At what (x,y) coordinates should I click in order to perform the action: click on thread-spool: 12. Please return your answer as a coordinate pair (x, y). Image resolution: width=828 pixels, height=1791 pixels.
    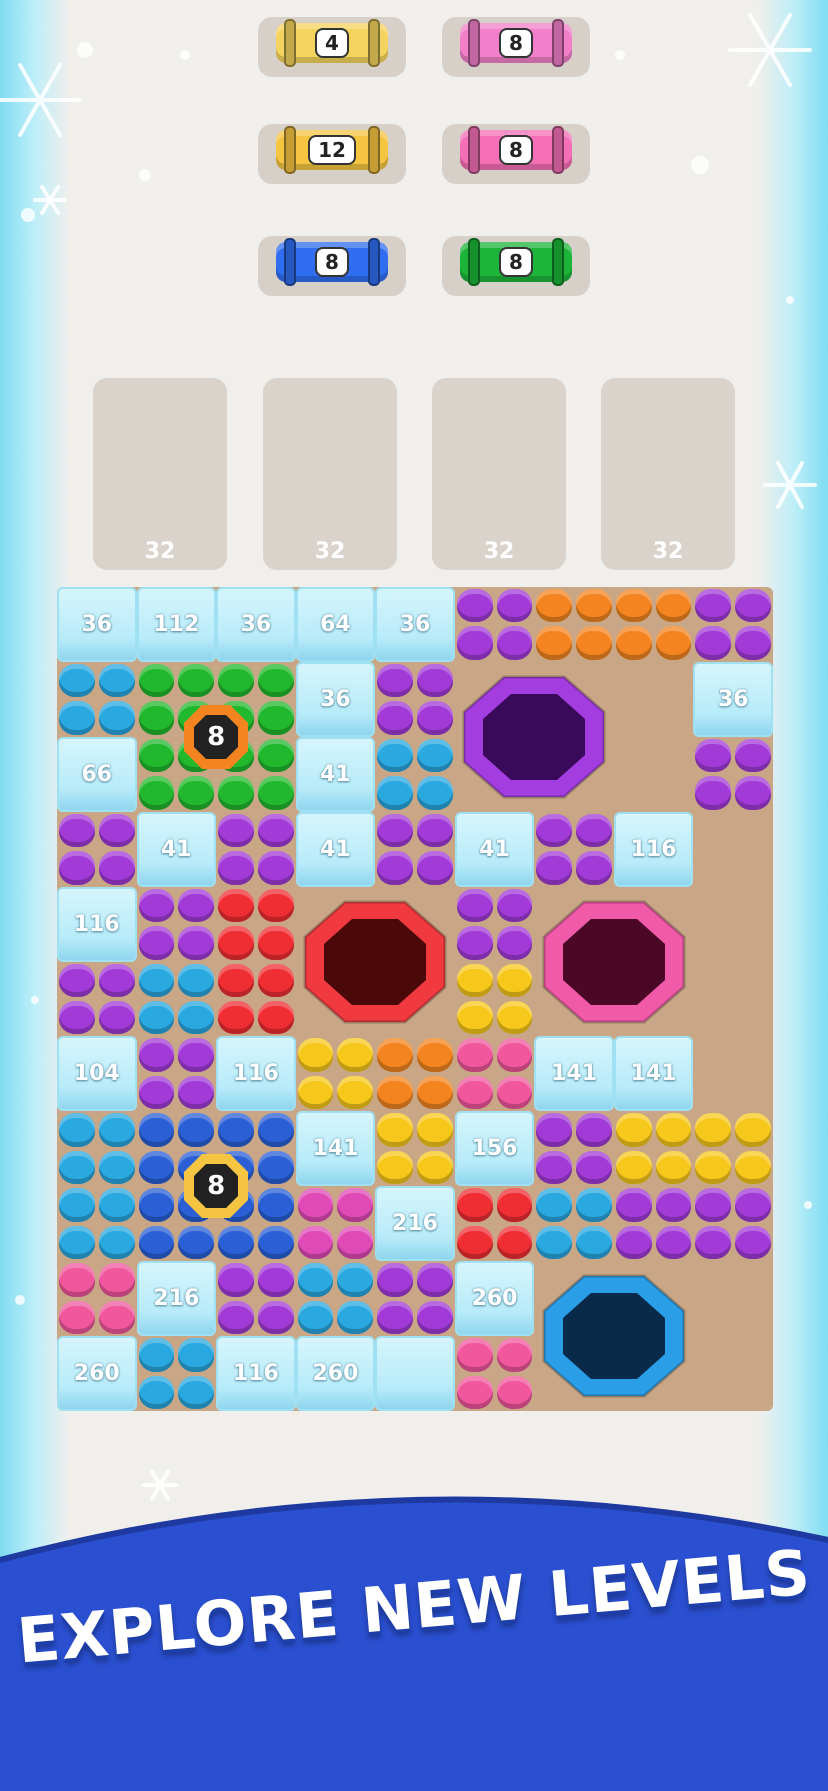
    Looking at the image, I should click on (332, 150).